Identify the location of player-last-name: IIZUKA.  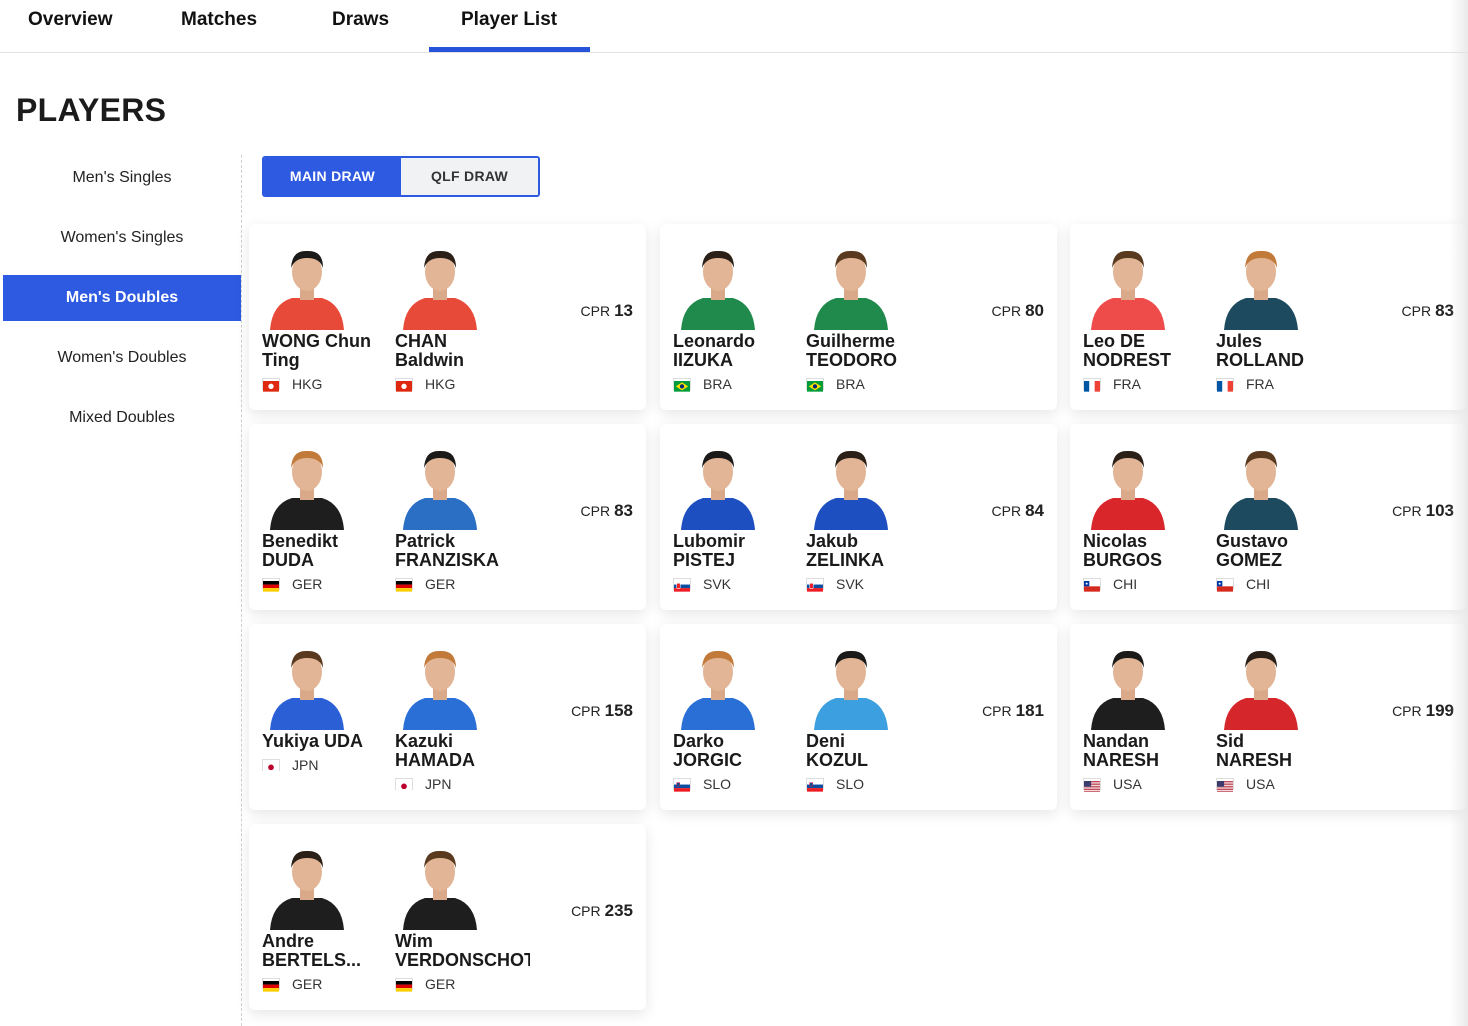
(703, 360).